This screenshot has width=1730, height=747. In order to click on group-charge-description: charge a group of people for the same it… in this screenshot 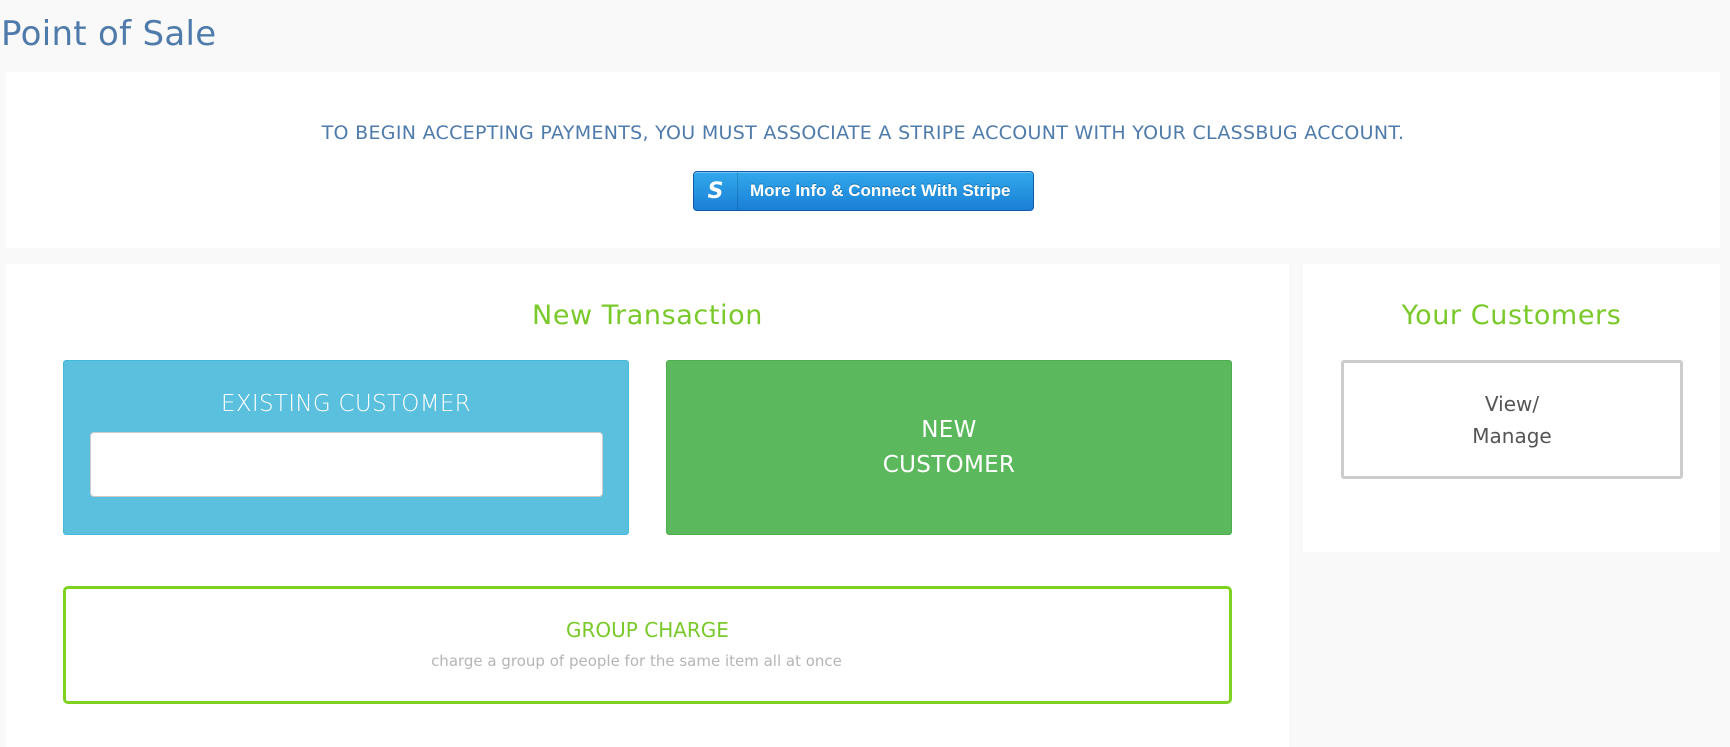, I will do `click(636, 661)`.